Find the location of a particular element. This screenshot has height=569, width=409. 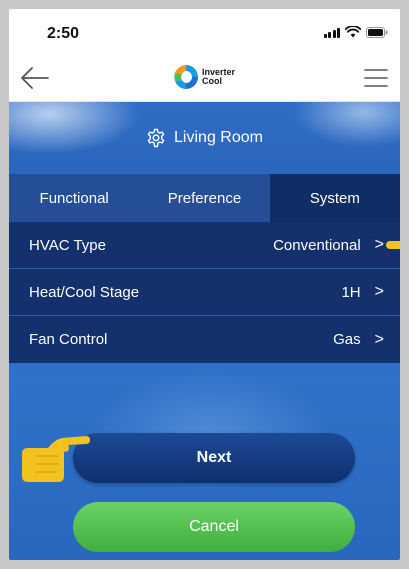

setting-row-heat-cool-stage: Heat/Cool Stage 1H > is located at coordinates (204, 292).